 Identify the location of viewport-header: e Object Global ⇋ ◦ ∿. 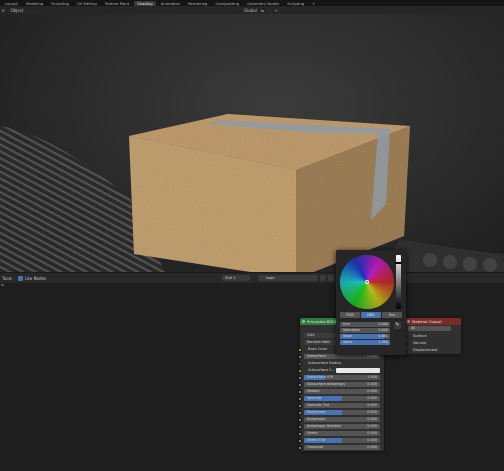
(252, 10).